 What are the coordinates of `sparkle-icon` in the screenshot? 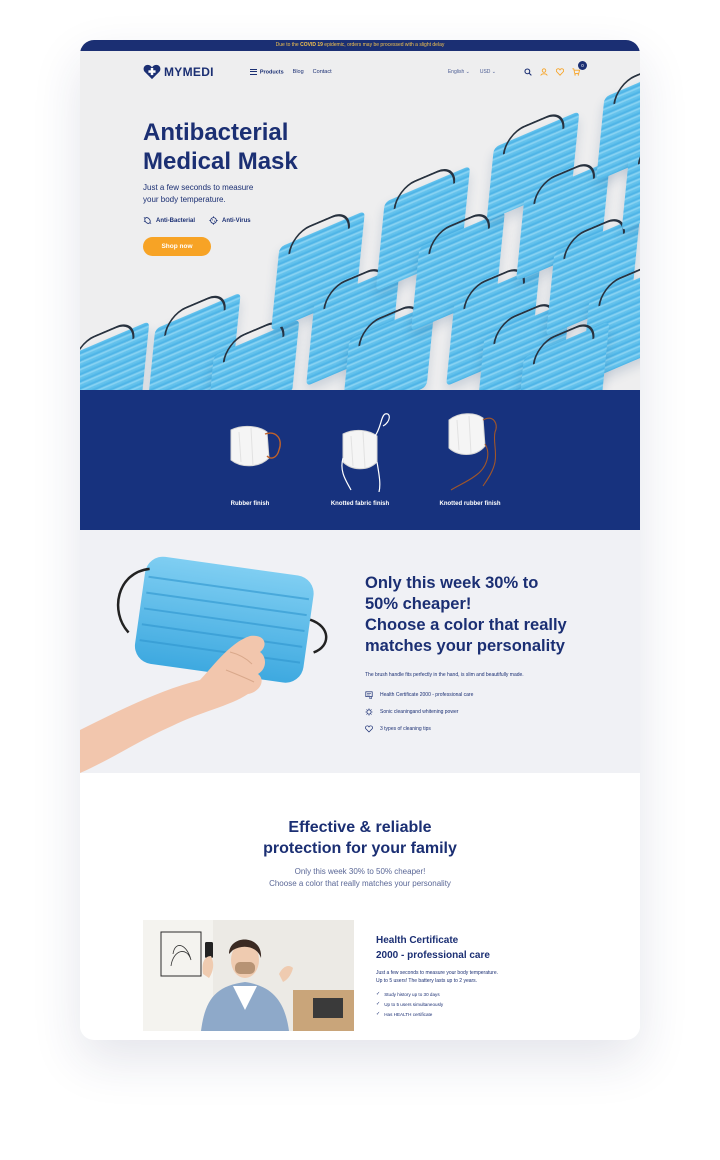 It's located at (369, 712).